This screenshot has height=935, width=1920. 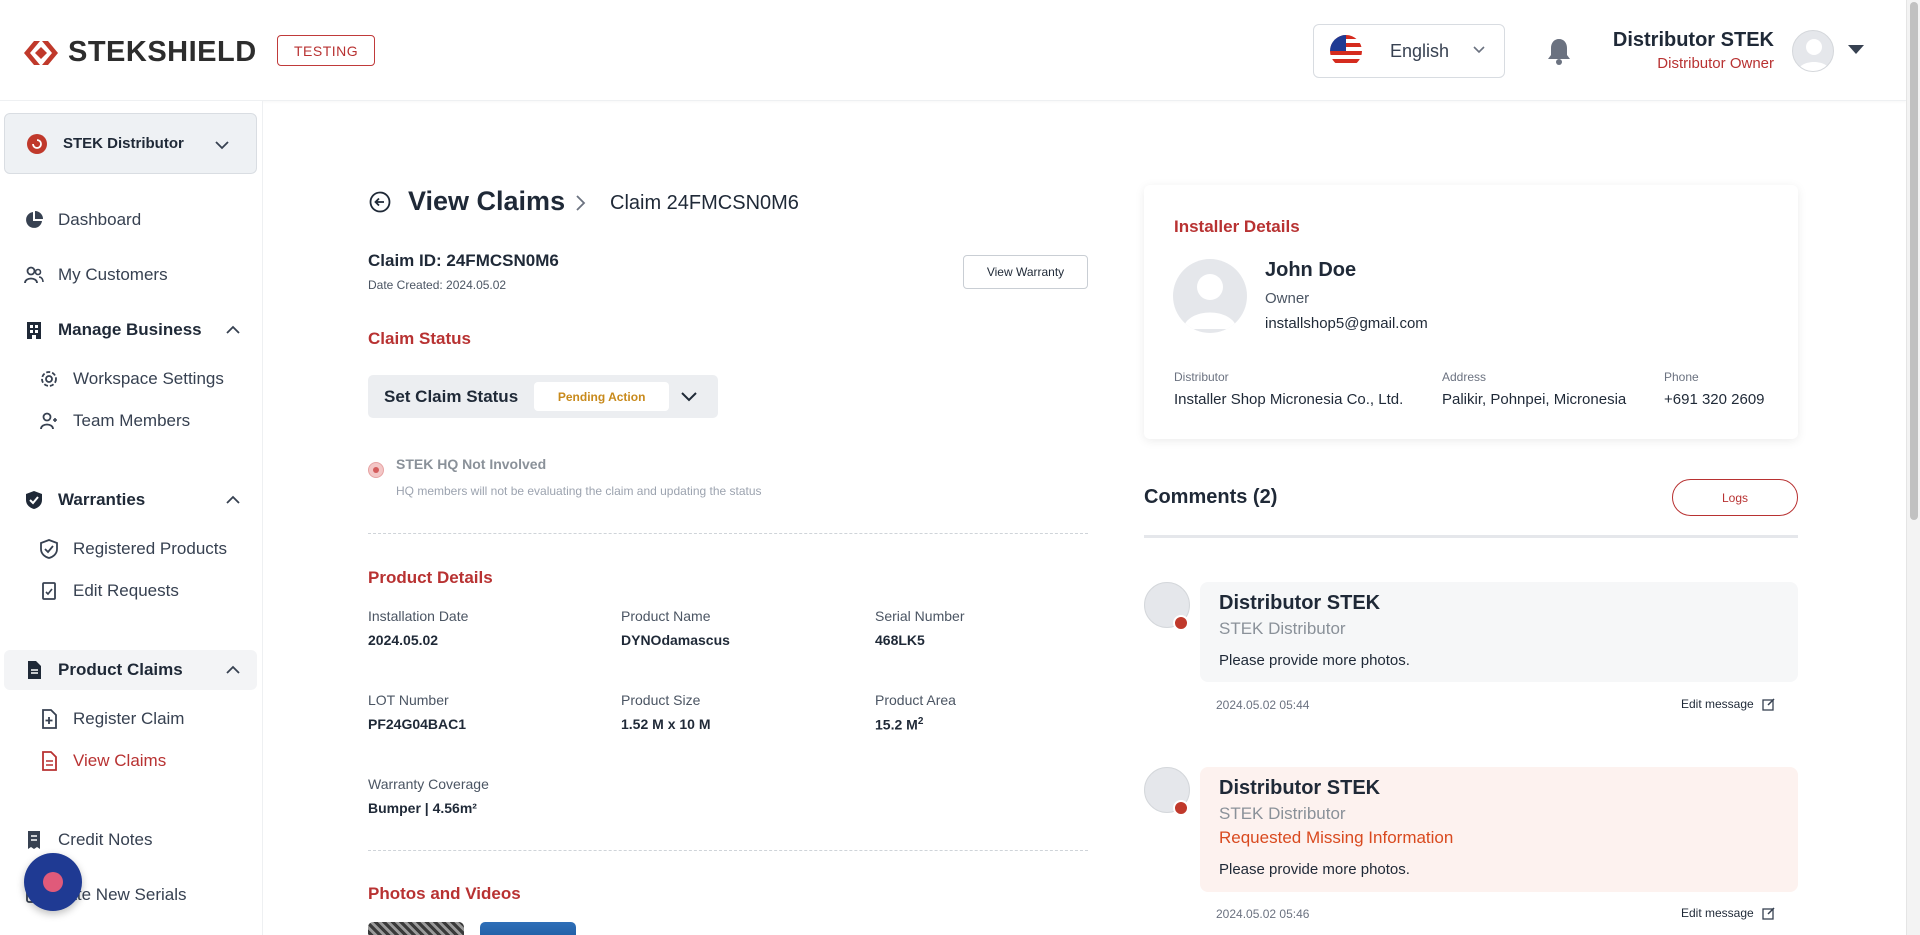 I want to click on sidebar-item-credit-notes: Credit Notes, so click(x=131, y=840).